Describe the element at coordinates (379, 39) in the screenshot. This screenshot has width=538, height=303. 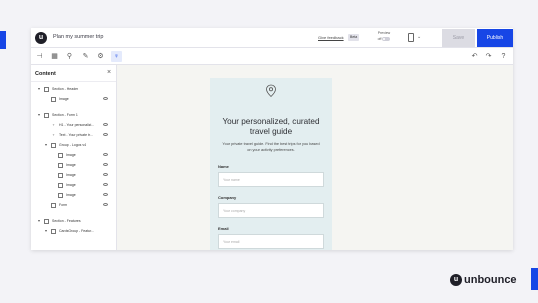
I see `preview-state: off` at that location.